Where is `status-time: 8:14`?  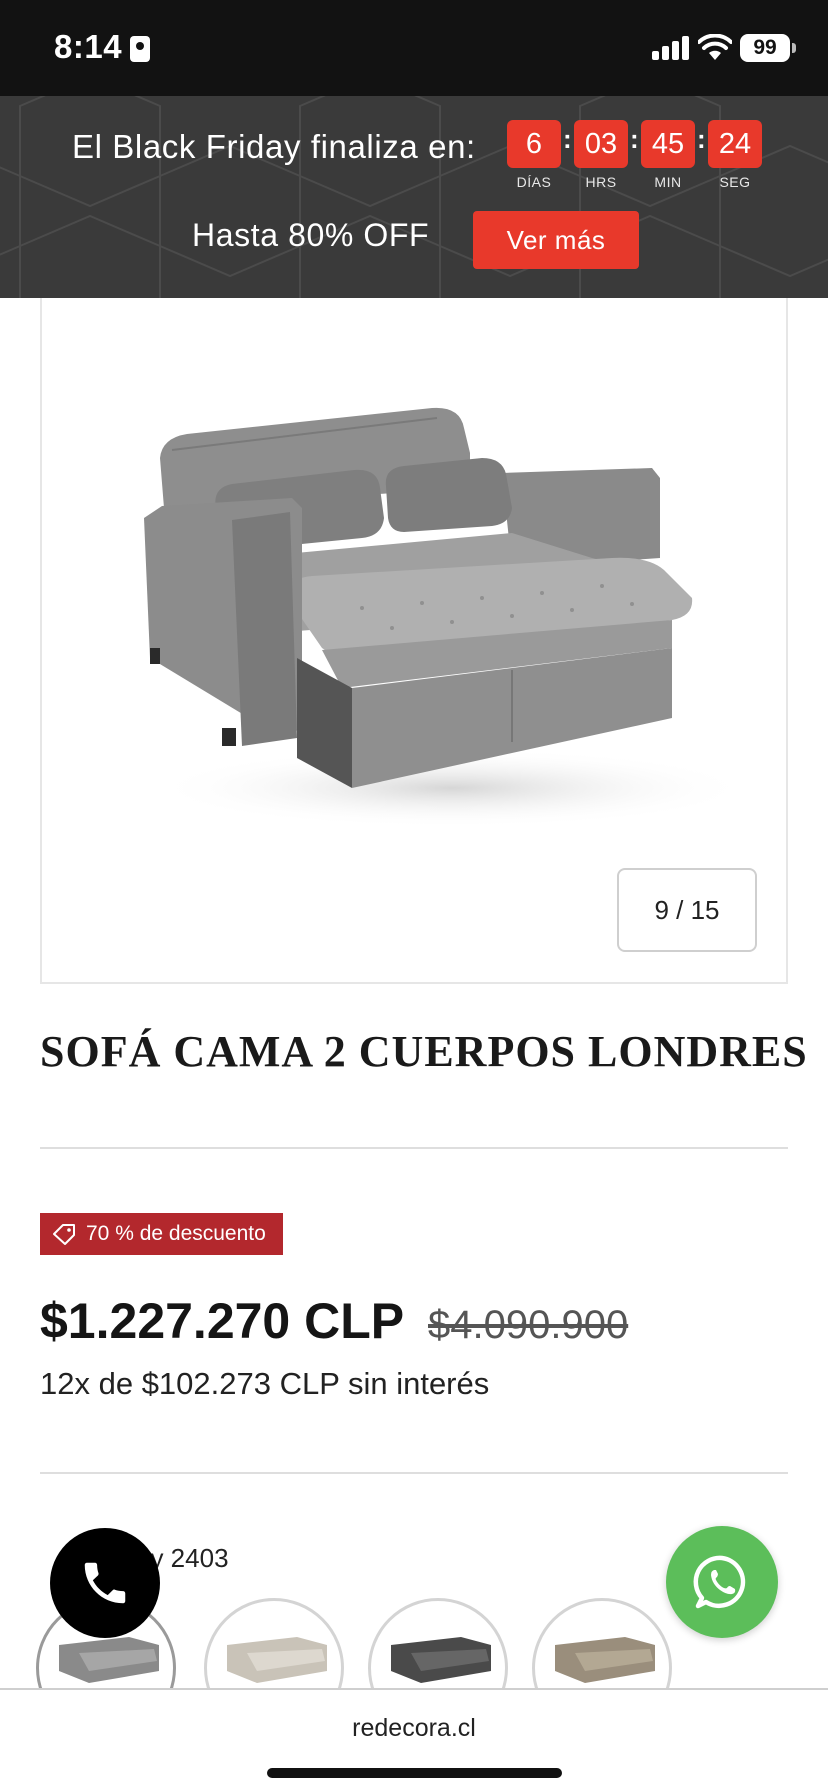
status-time: 8:14 is located at coordinates (88, 46).